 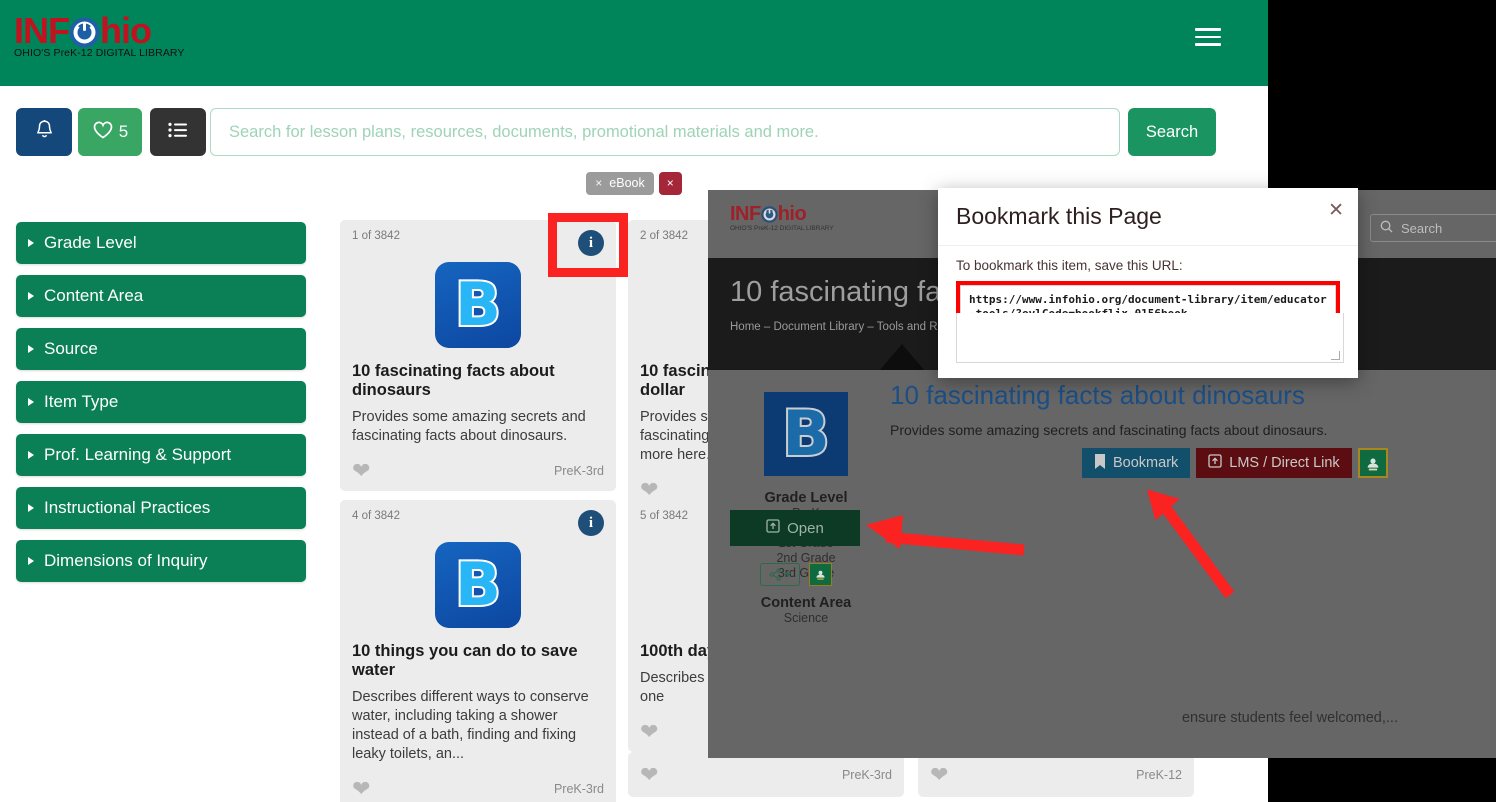 I want to click on detail-share-row: ▾, so click(x=796, y=574).